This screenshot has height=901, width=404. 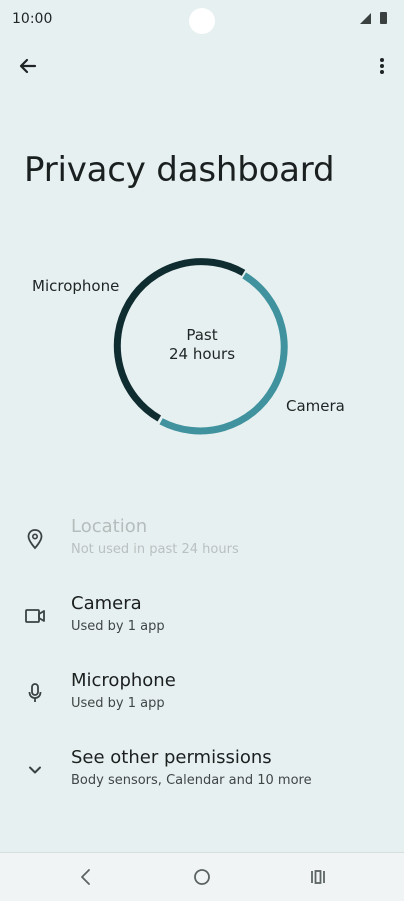 What do you see at coordinates (202, 354) in the screenshot?
I see `chart-center-line2: 24 hours` at bounding box center [202, 354].